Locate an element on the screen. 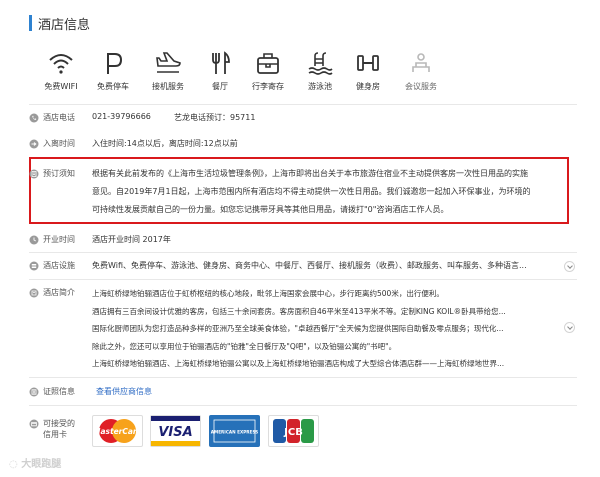 Image resolution: width=600 pixels, height=477 pixels. credit-card-icon is located at coordinates (34, 424).